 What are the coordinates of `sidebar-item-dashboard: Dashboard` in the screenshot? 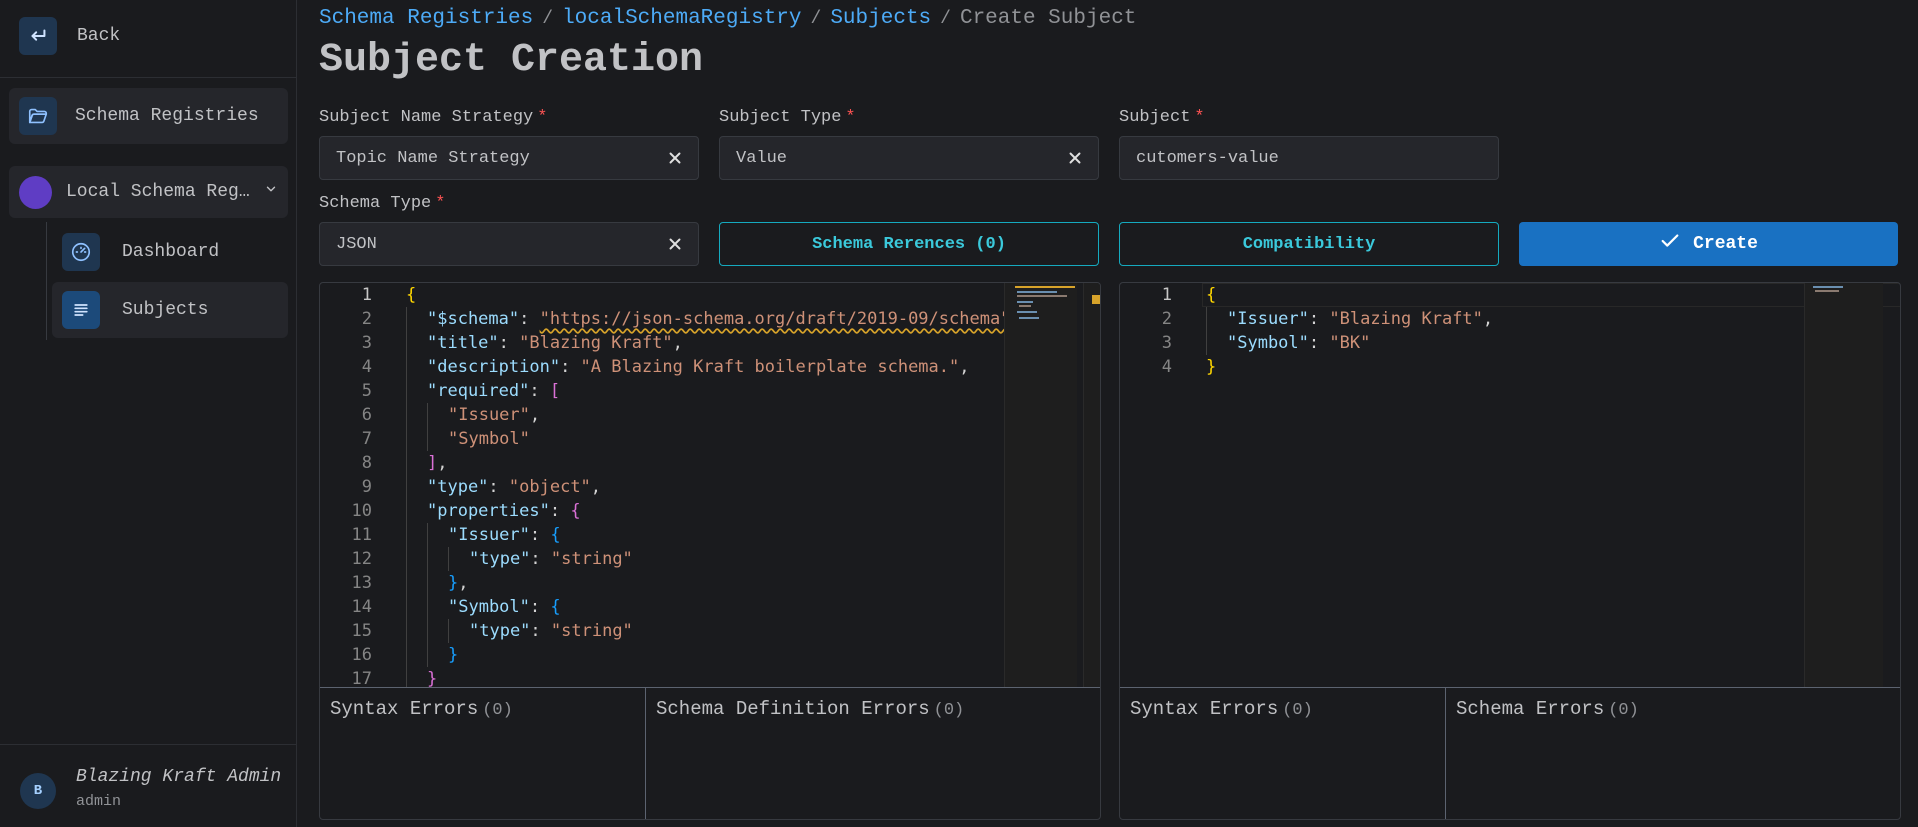 It's located at (170, 252).